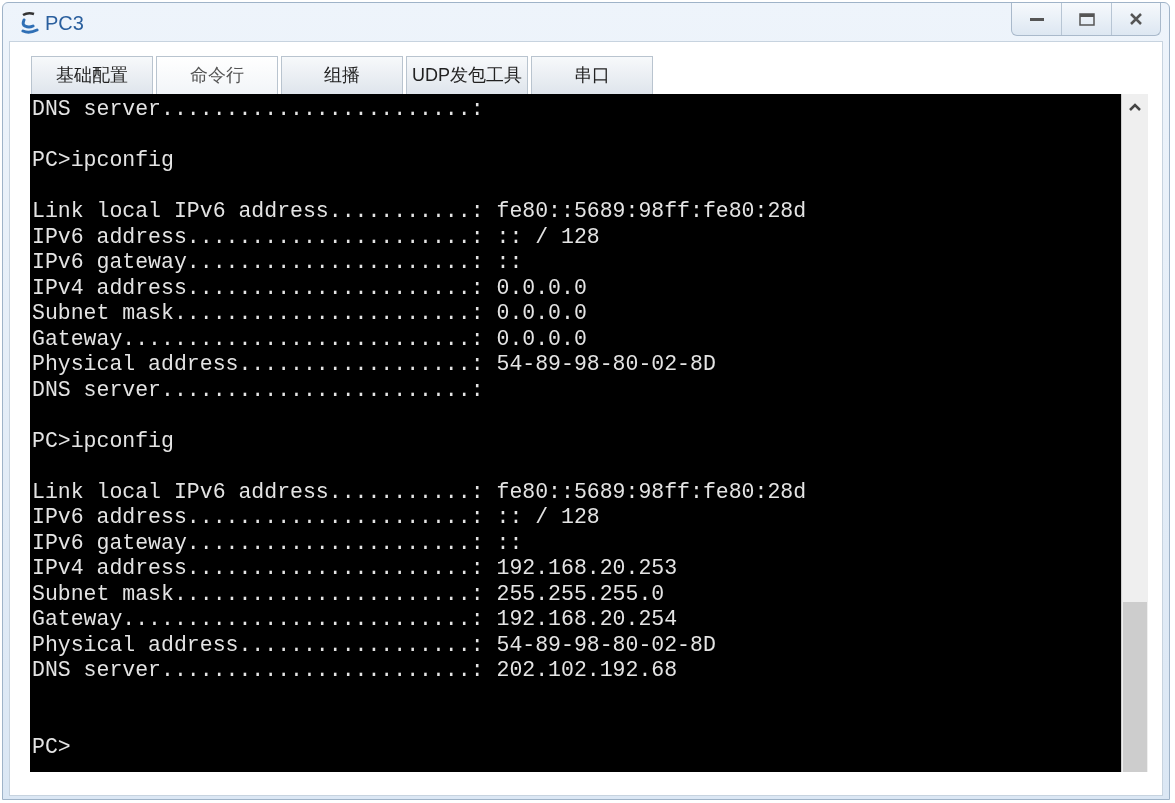 The height and width of the screenshot is (803, 1175). I want to click on tab: UDP发包工具, so click(467, 75).